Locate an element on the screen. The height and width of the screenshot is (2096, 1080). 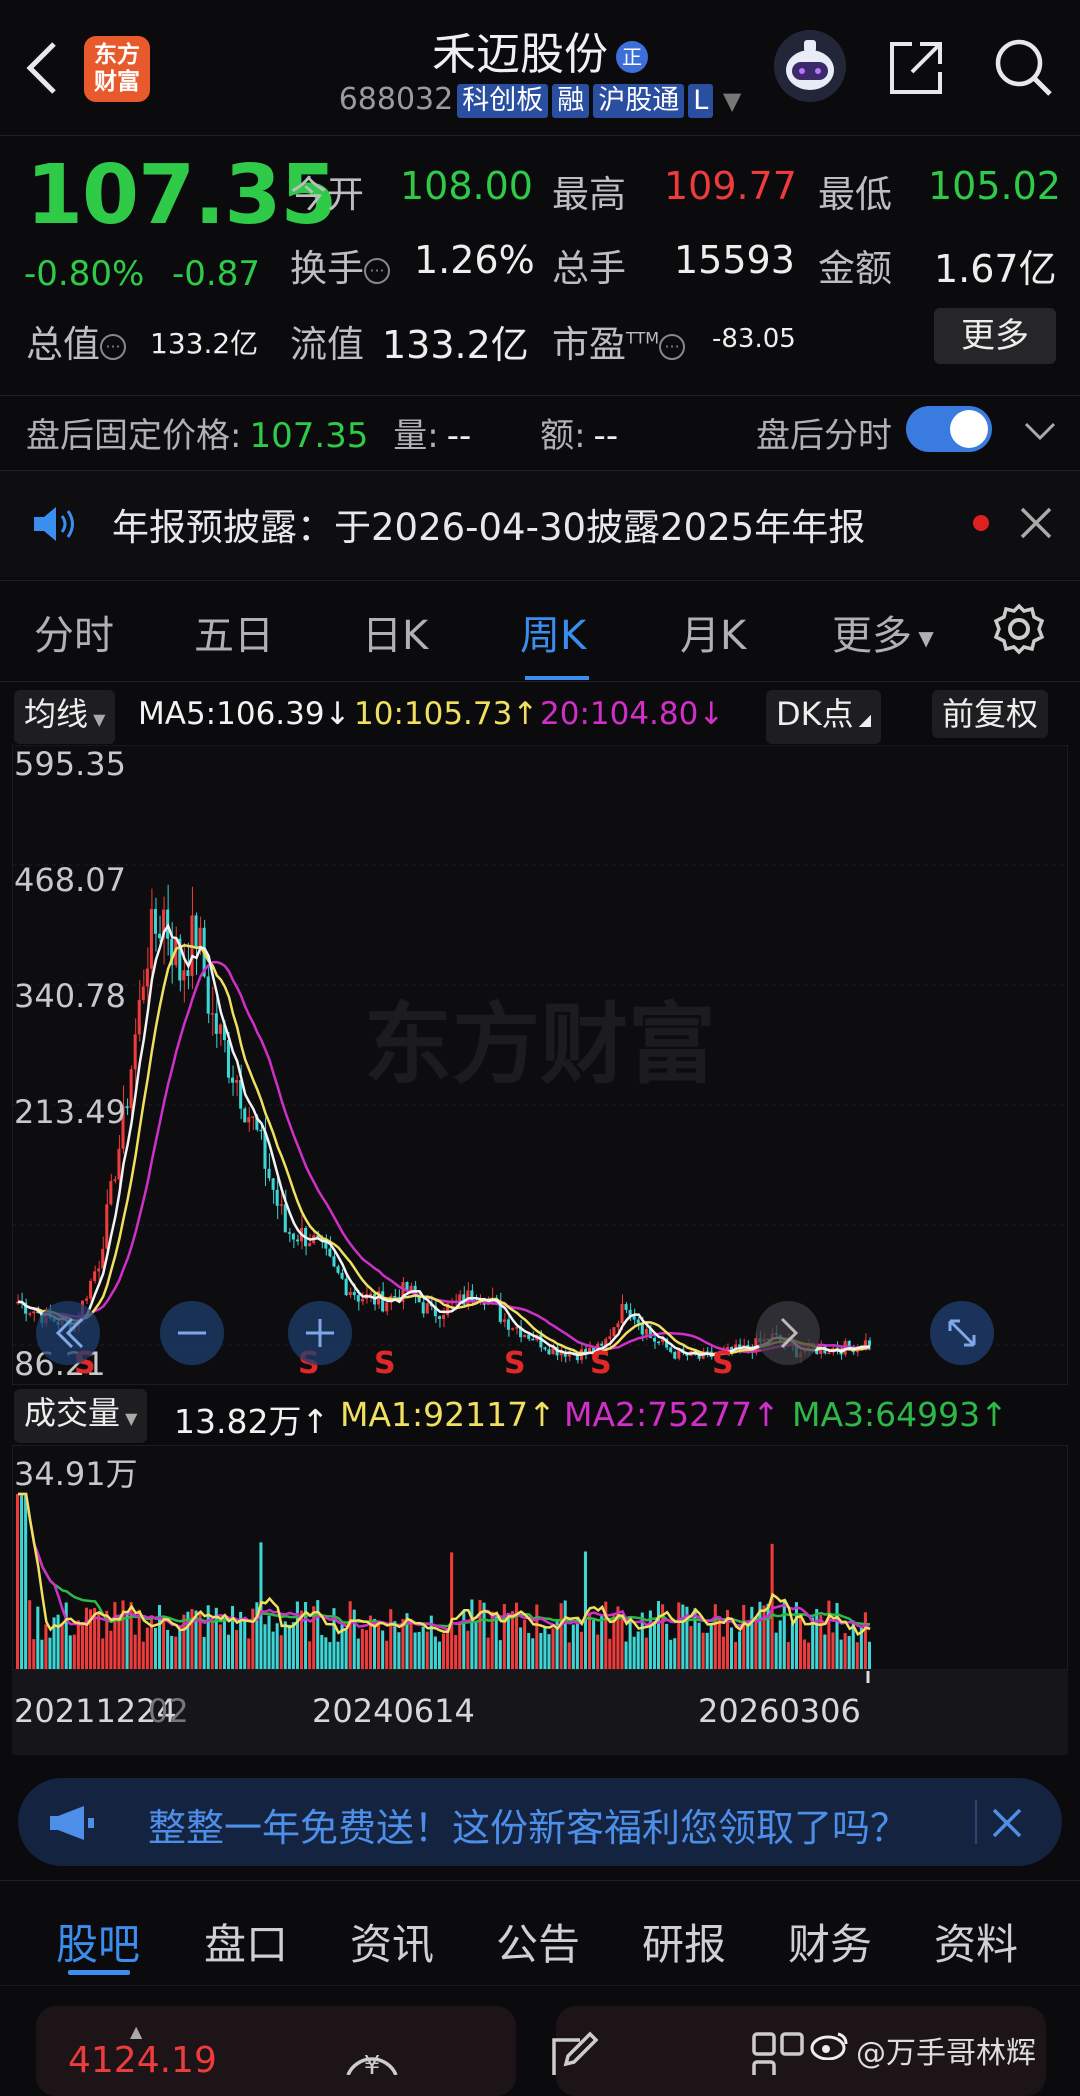
tab-weekly-k: 周K is located at coordinates (553, 632).